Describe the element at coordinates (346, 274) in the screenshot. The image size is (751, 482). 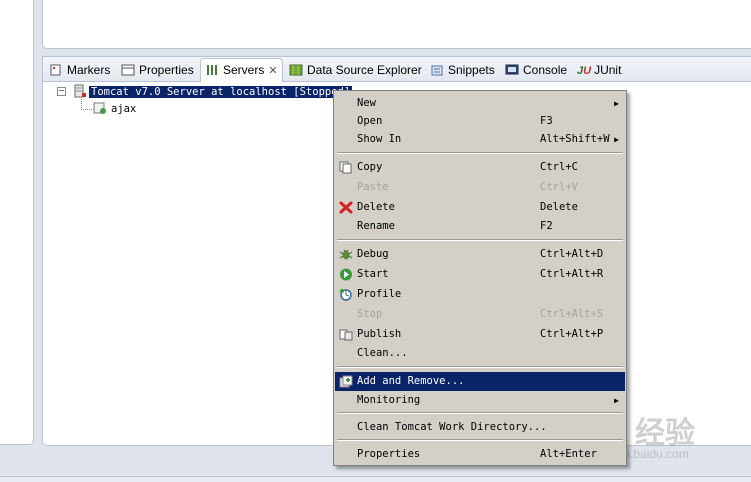
I see `start-icon` at that location.